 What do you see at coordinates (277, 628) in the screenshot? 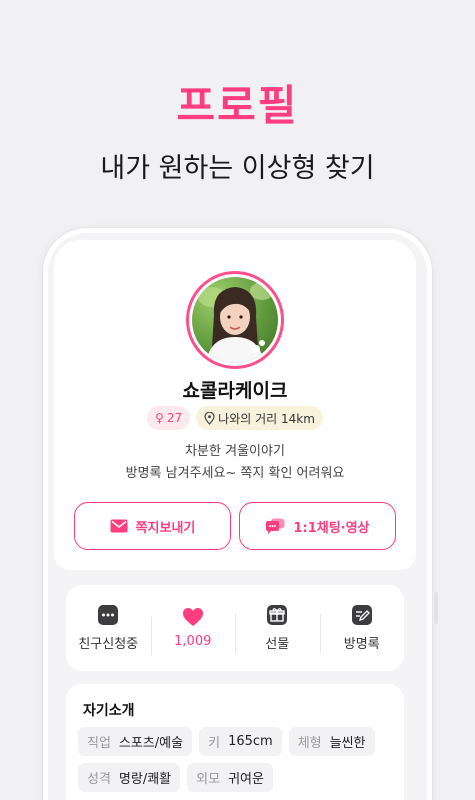
I see `gift-action: 선물` at bounding box center [277, 628].